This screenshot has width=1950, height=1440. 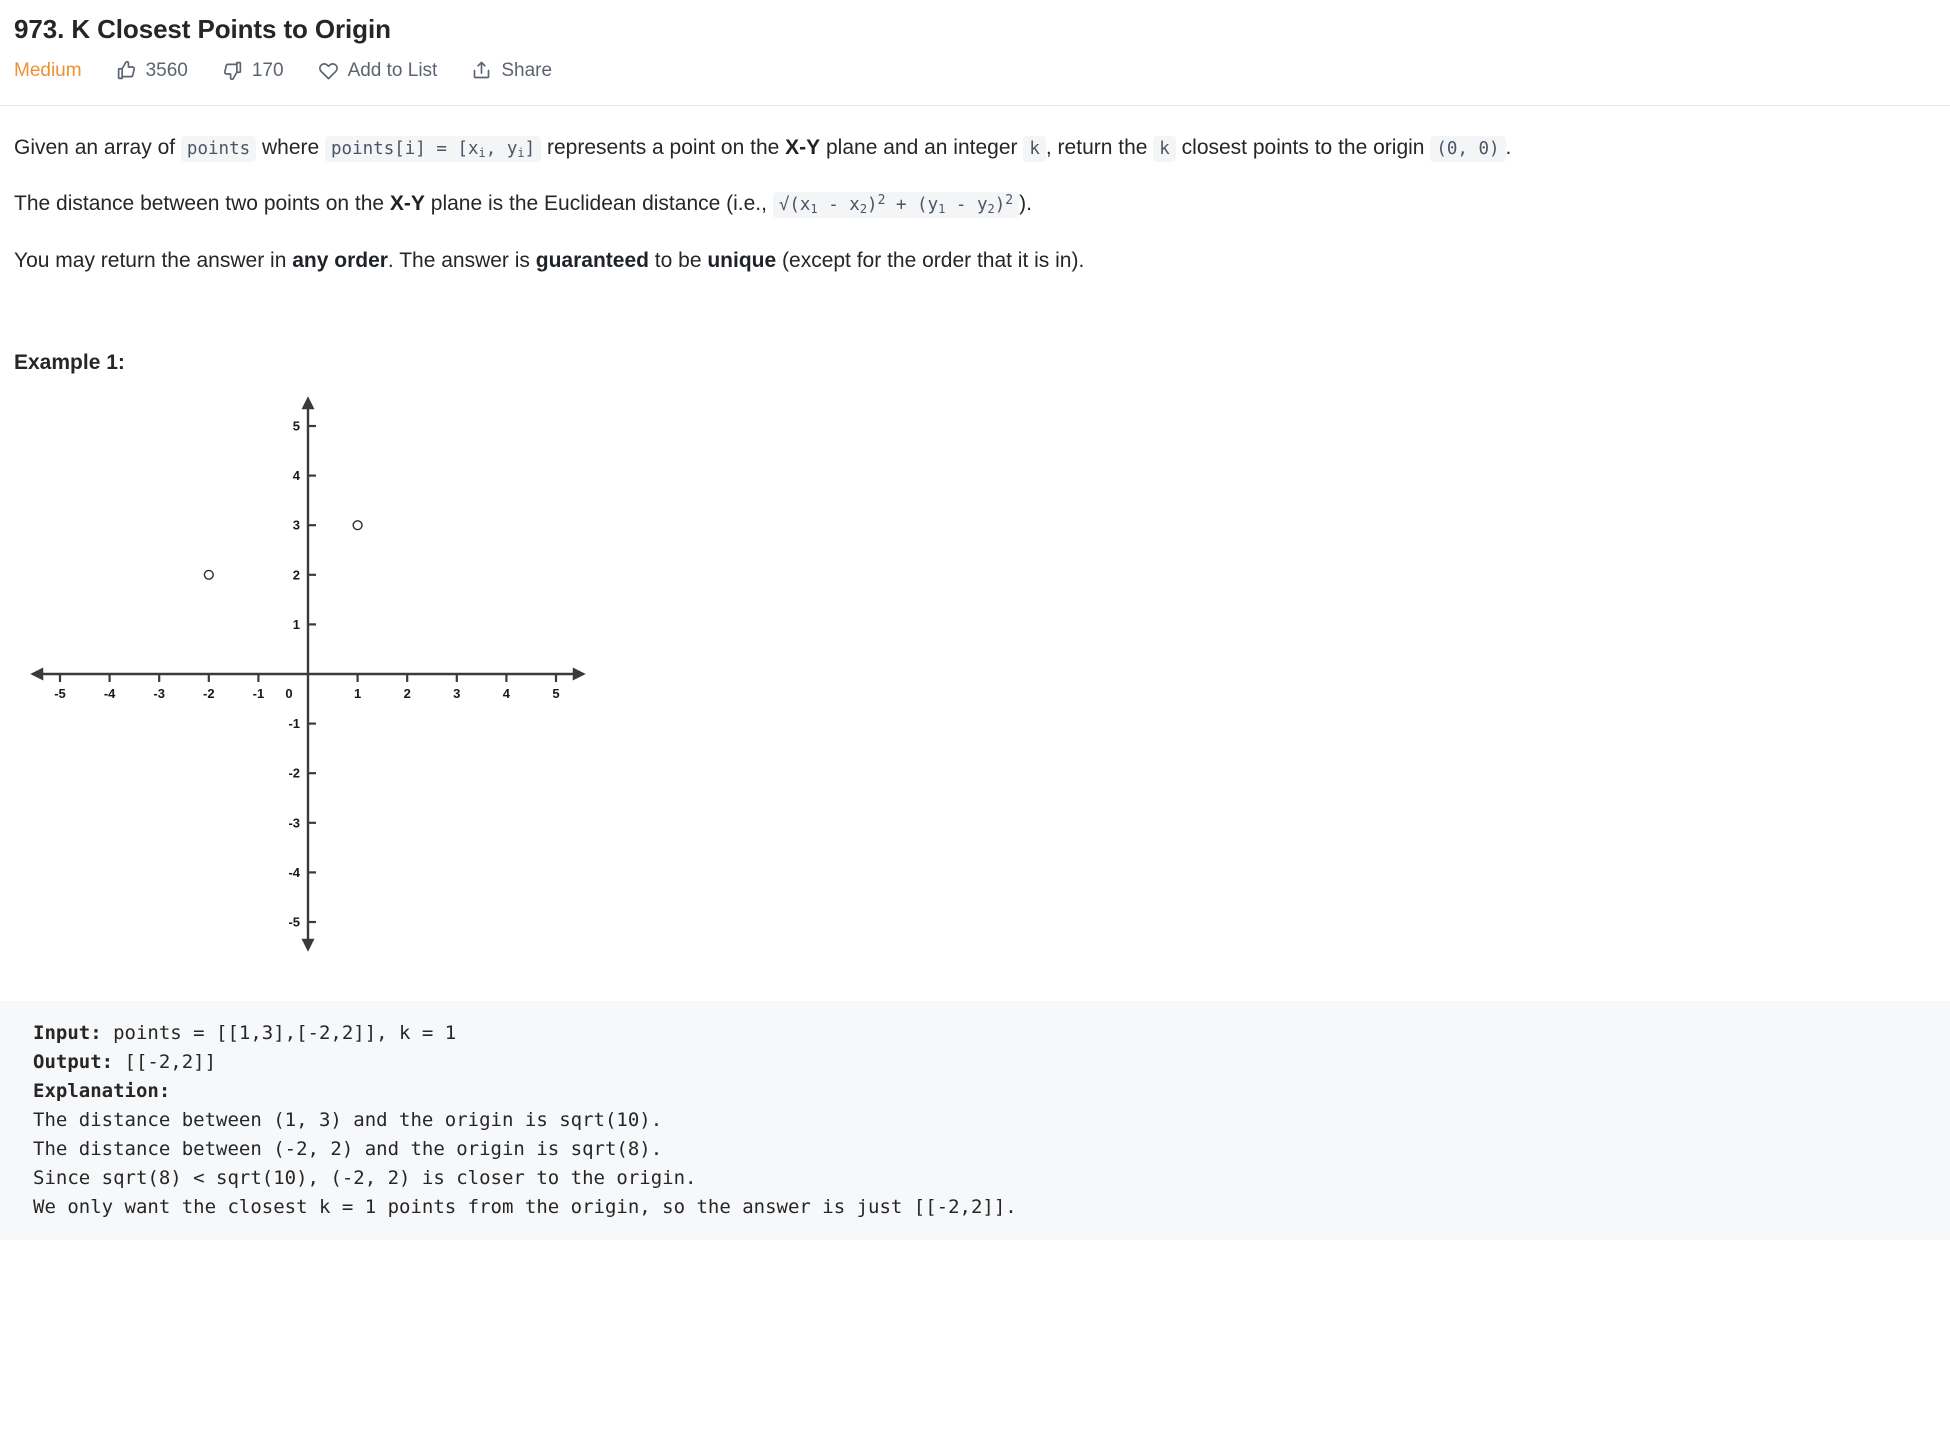 I want to click on code-k-2: k, so click(x=1164, y=148).